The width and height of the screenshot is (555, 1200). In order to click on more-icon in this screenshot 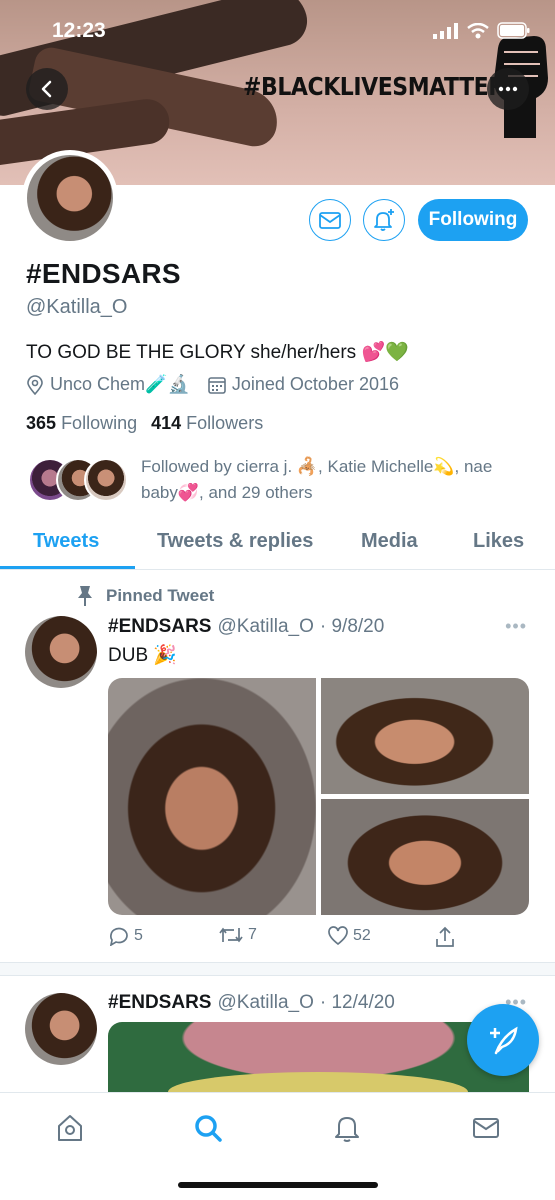, I will do `click(508, 89)`.